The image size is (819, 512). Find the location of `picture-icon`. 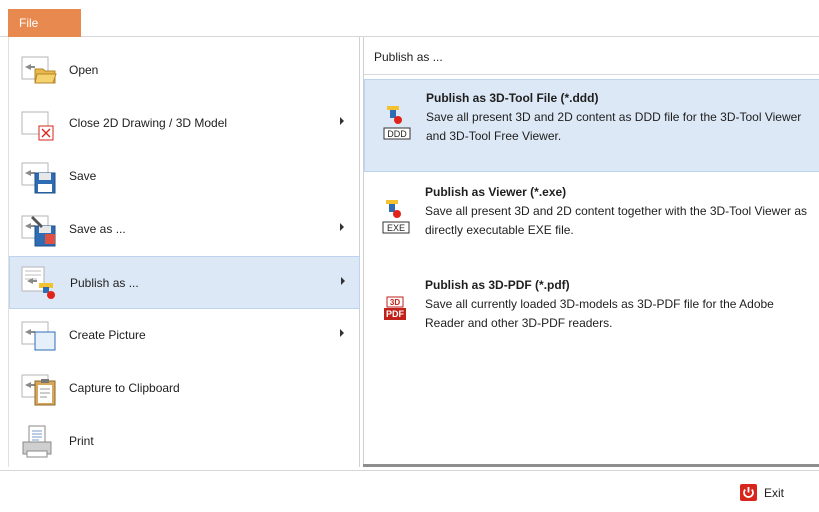

picture-icon is located at coordinates (38, 336).